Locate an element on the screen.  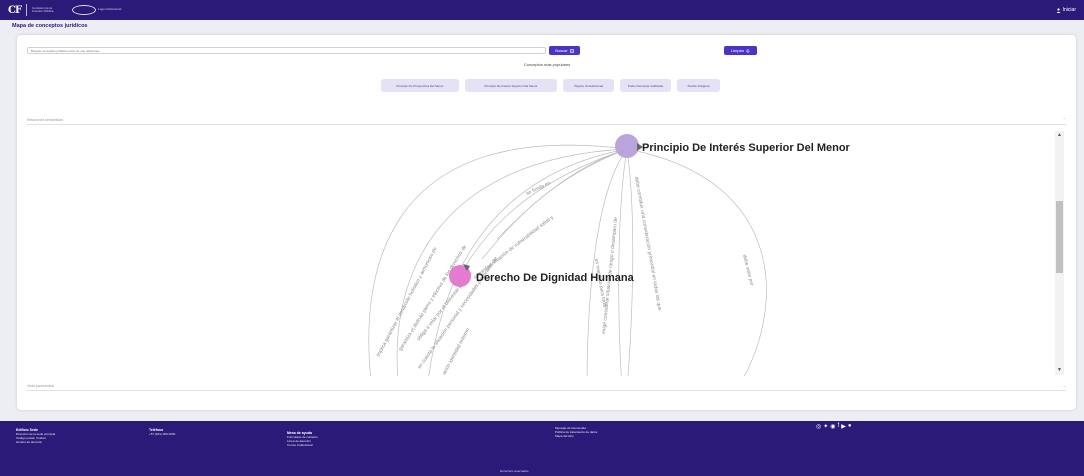
node-label: Derecho De Dignidad Humana is located at coordinates (555, 278).